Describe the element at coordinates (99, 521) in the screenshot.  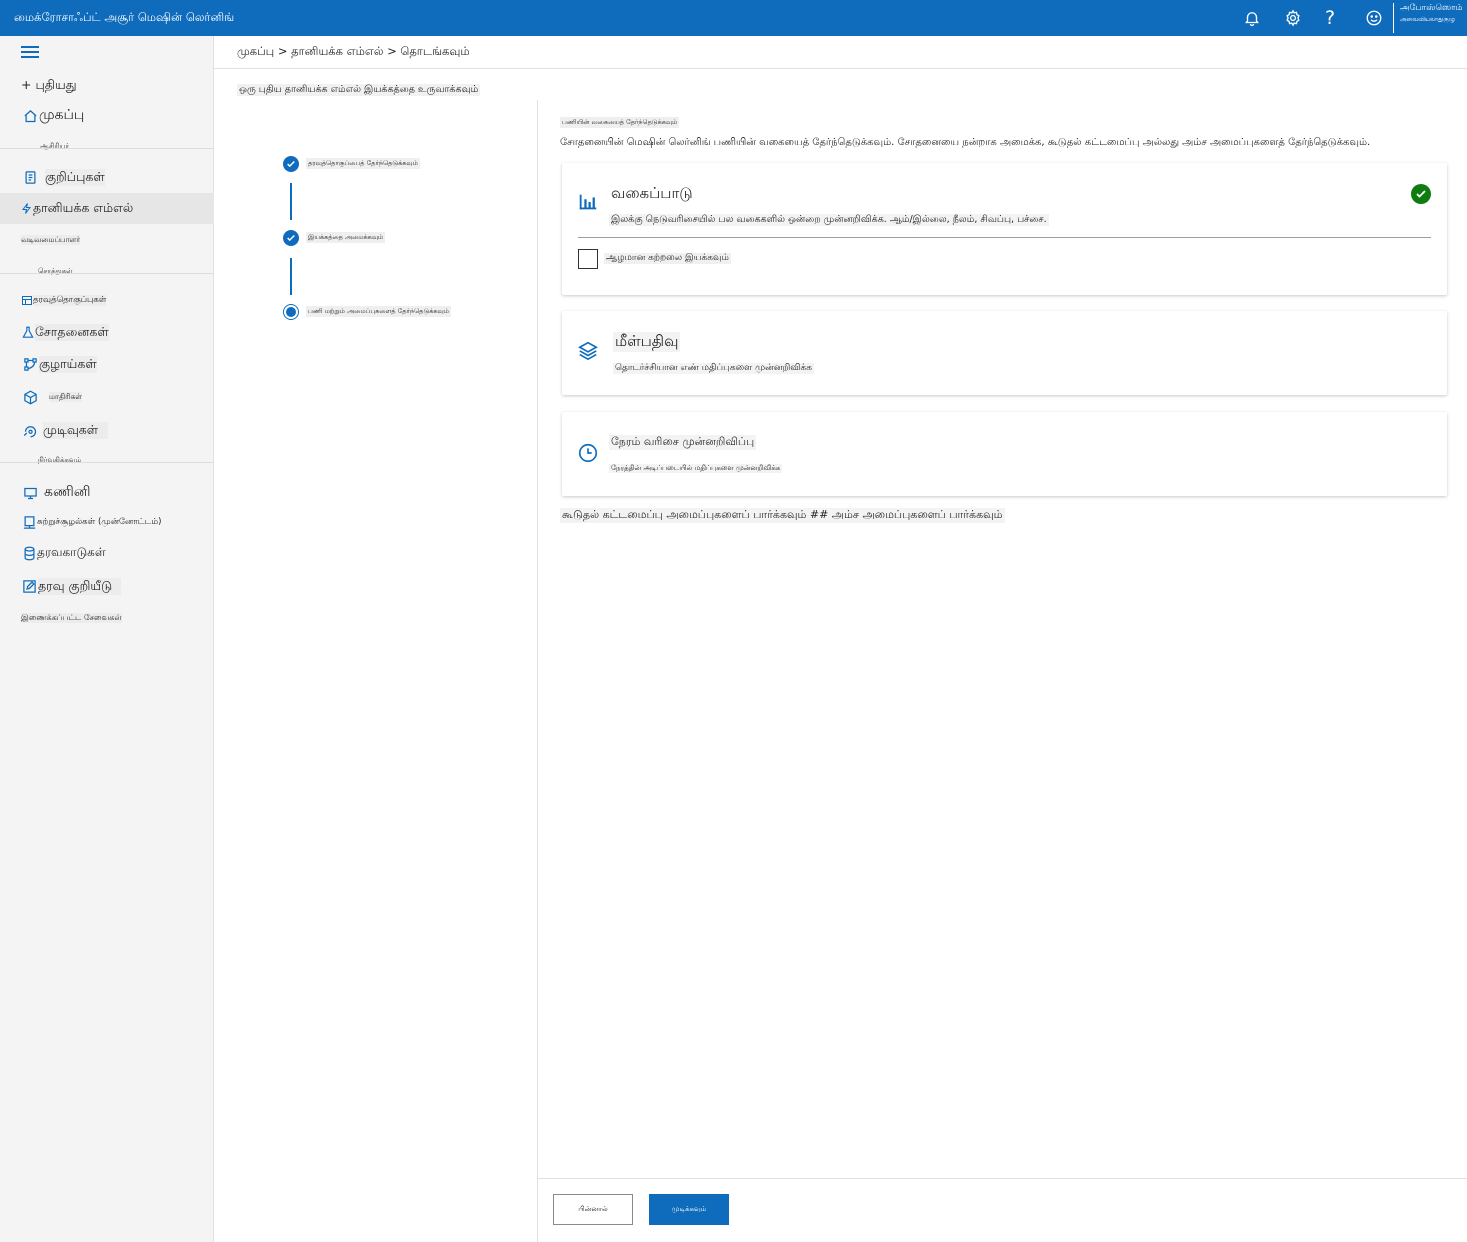
I see `sidebar-item-label: சுற்றுச்சூழல்கள் (முன்னோட்டம்)` at that location.